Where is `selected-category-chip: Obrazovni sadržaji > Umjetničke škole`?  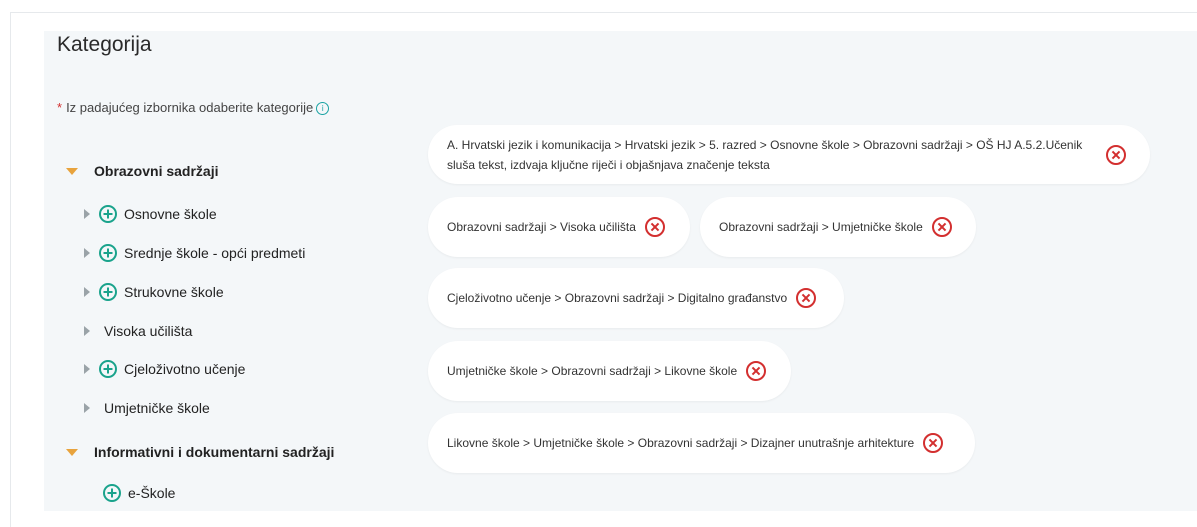 selected-category-chip: Obrazovni sadržaji > Umjetničke škole is located at coordinates (838, 227).